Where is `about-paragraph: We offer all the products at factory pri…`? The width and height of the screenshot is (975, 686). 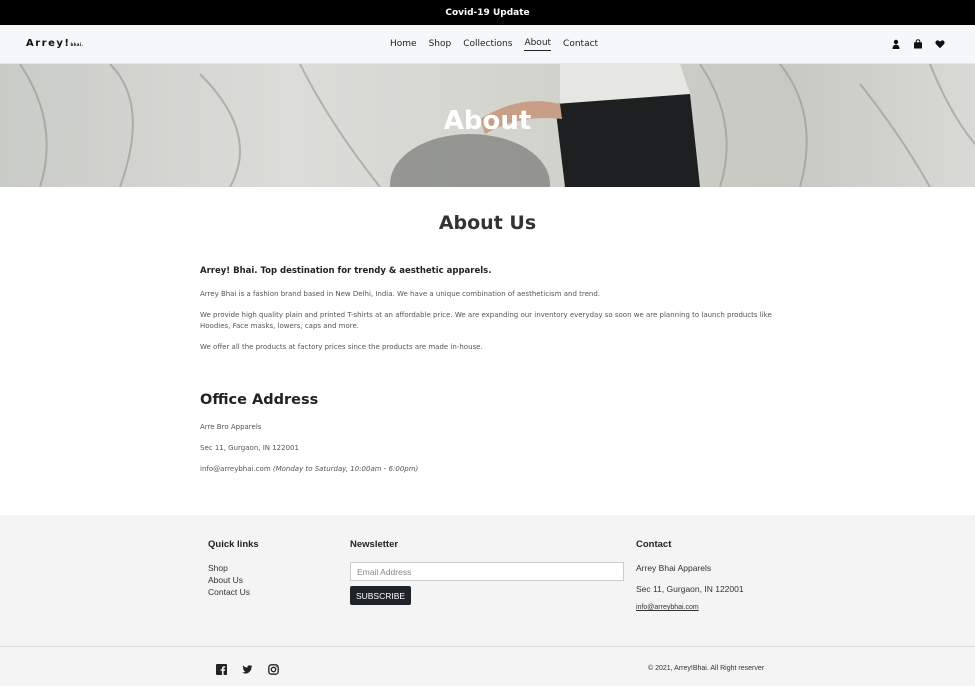 about-paragraph: We offer all the products at factory pri… is located at coordinates (341, 347).